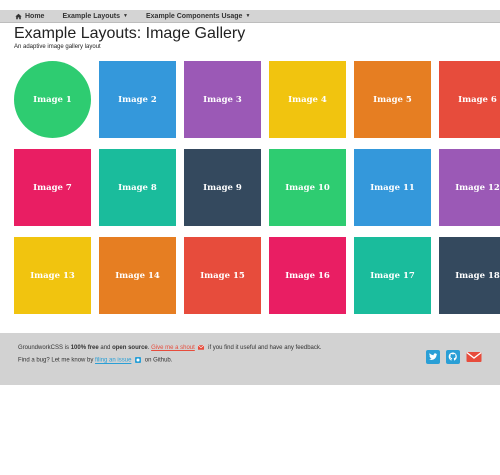 The height and width of the screenshot is (475, 500). What do you see at coordinates (158, 360) in the screenshot?
I see `footer-text: on Github.` at bounding box center [158, 360].